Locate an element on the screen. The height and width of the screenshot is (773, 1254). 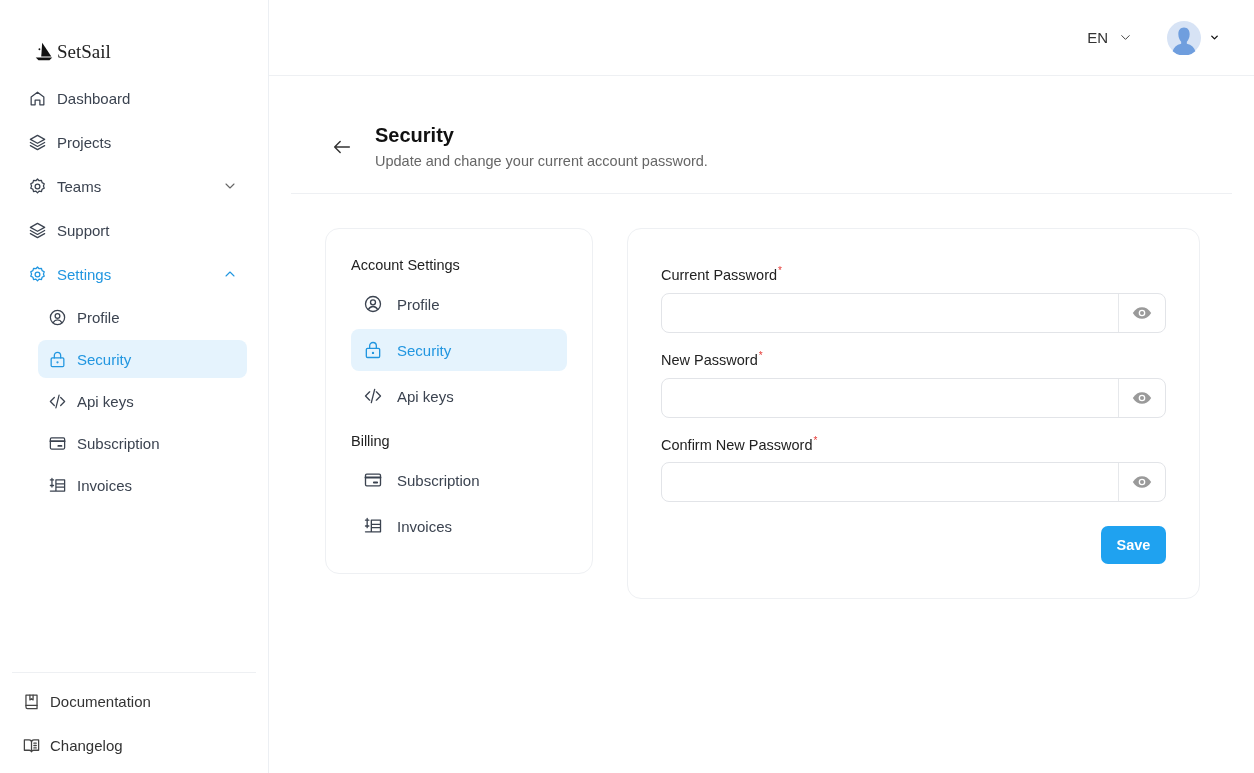
account-menu-button is located at coordinates (1193, 37).